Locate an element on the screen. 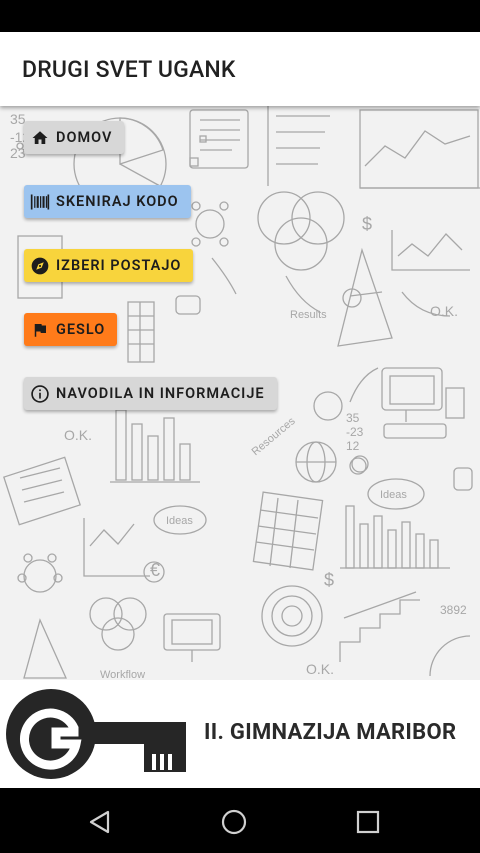 The width and height of the screenshot is (480, 853). svg-text: 3892 is located at coordinates (453, 610).